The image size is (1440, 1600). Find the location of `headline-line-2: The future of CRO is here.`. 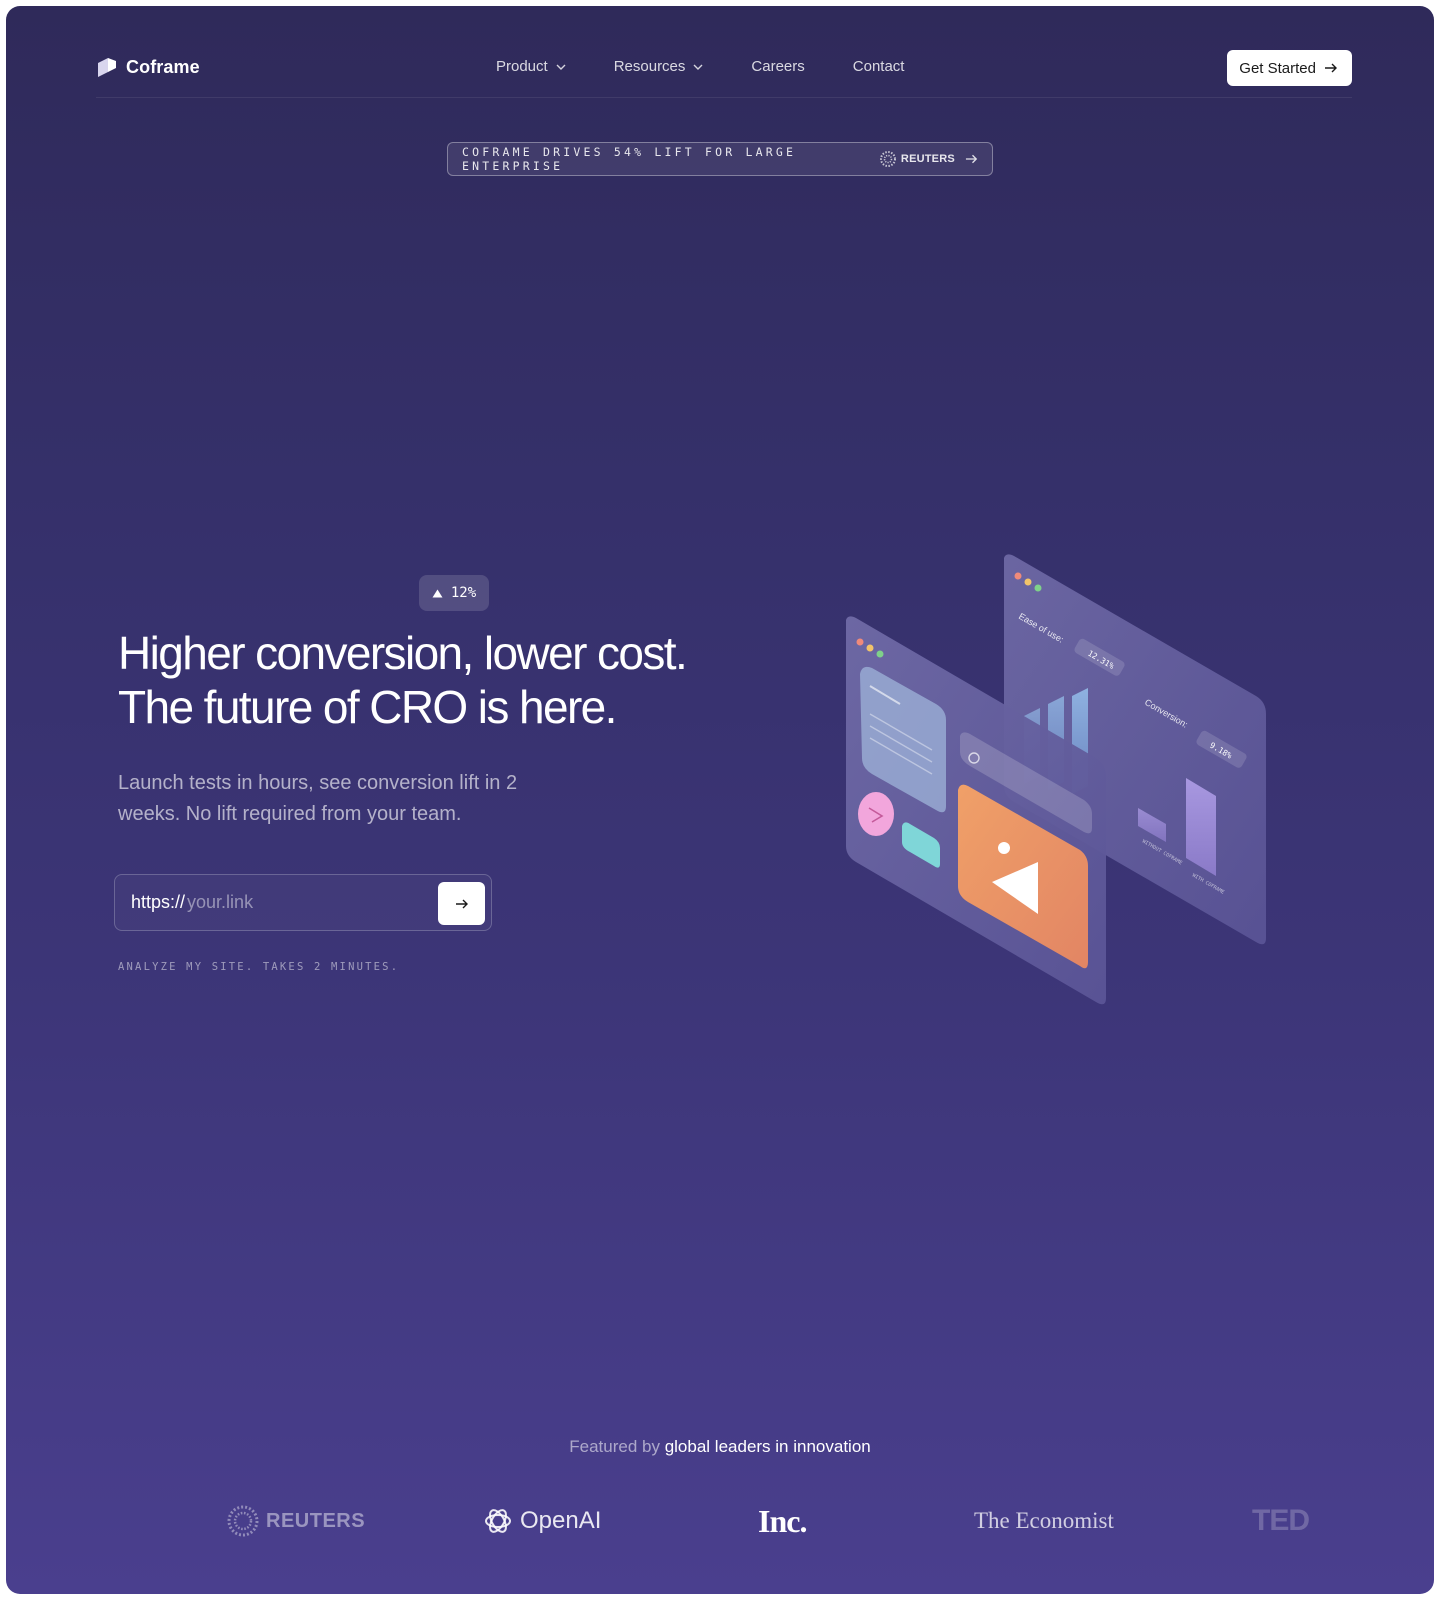

headline-line-2: The future of CRO is here. is located at coordinates (367, 707).